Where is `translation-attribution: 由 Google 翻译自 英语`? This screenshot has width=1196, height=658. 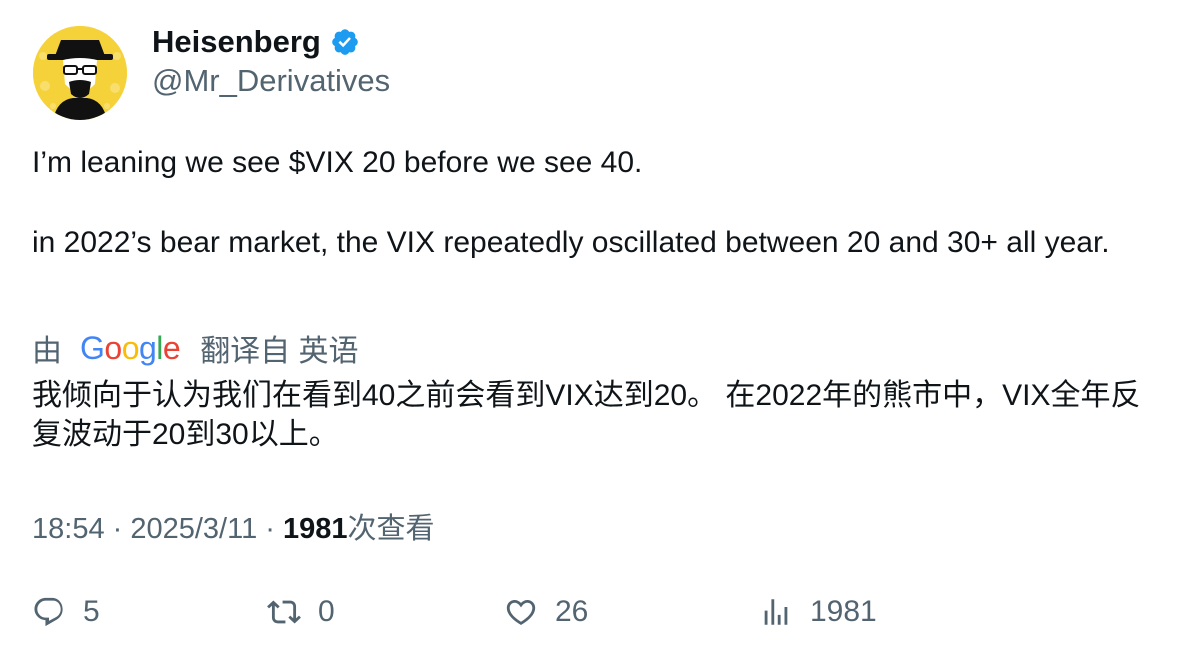
translation-attribution: 由 Google 翻译自 英语 is located at coordinates (195, 348).